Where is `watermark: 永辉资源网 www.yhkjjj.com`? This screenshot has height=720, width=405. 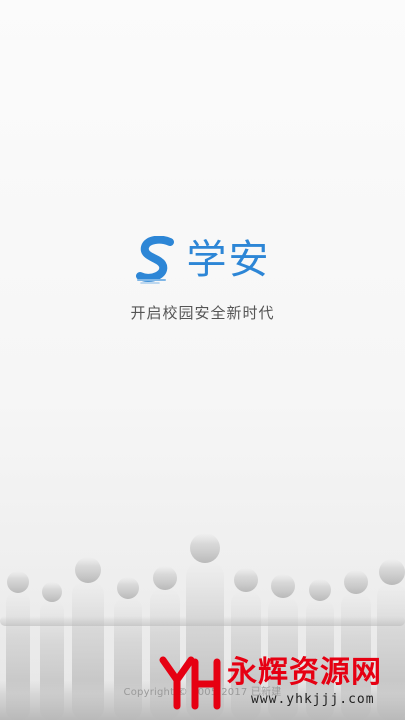
watermark: 永辉资源网 www.yhkjjj.com is located at coordinates (279, 683).